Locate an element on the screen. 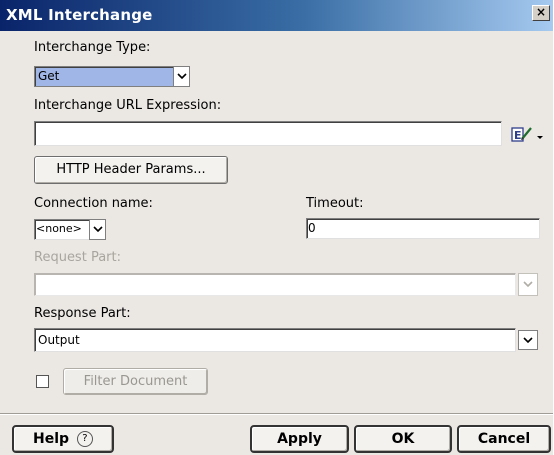 This screenshot has width=554, height=455. ok-button: OK is located at coordinates (403, 439).